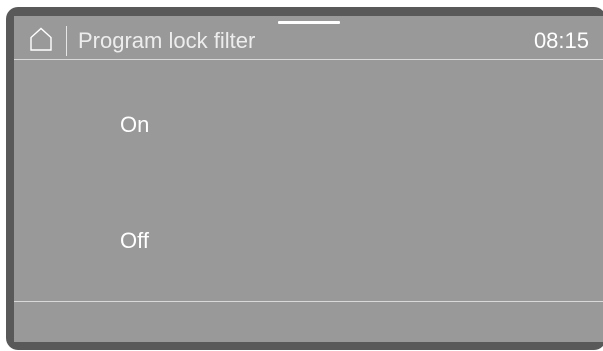 This screenshot has height=351, width=603. What do you see at coordinates (308, 301) in the screenshot?
I see `footer-separator` at bounding box center [308, 301].